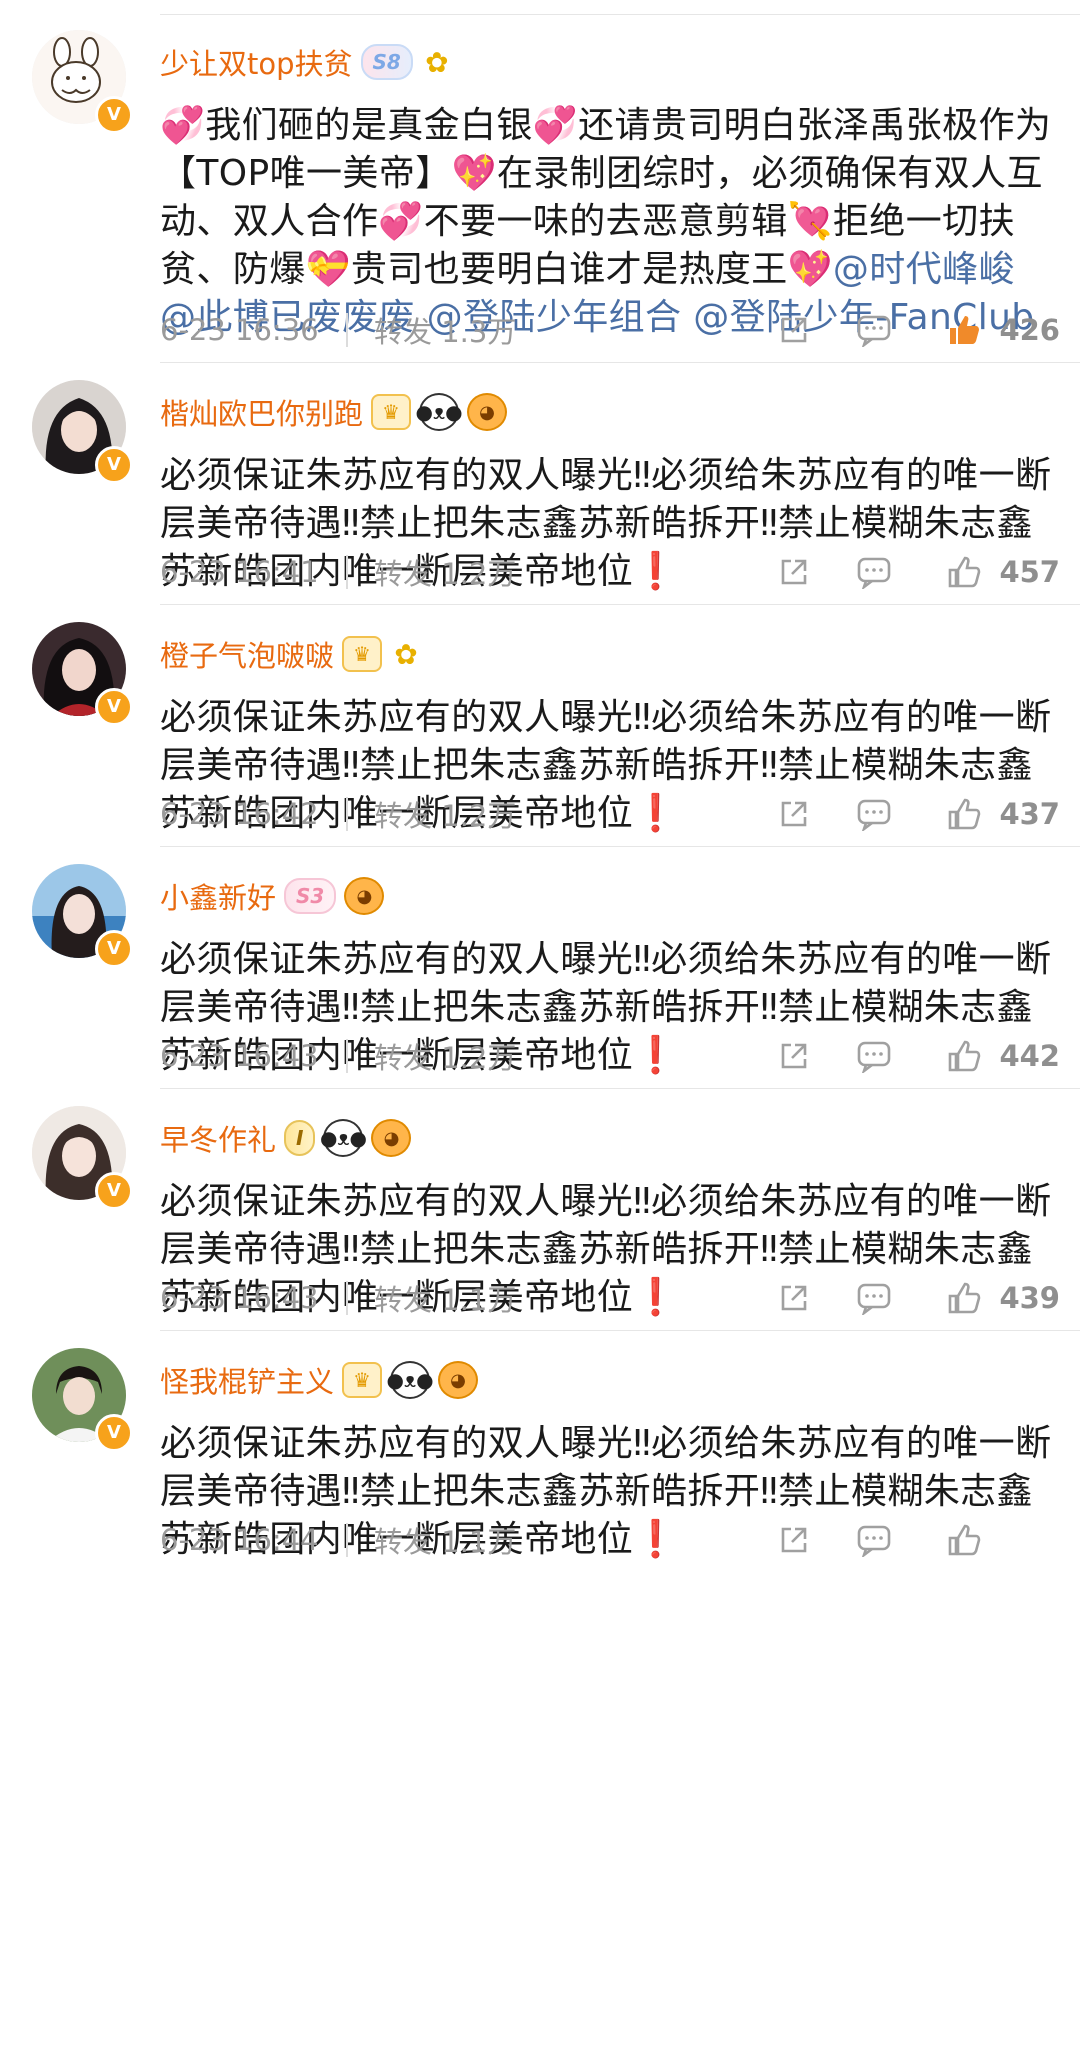  I want to click on comment-meta: 6-23 16:36 转发 1.3万 426, so click(610, 330).